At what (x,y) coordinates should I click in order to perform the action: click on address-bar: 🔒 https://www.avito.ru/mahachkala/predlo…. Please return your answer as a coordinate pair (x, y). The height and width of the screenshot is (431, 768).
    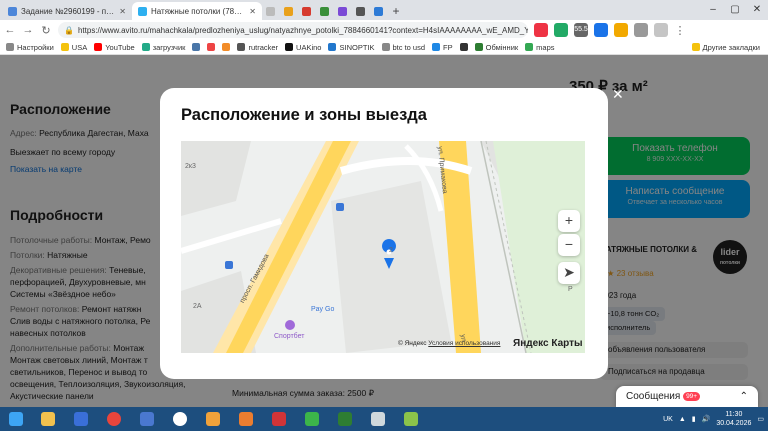
    Looking at the image, I should click on (293, 30).